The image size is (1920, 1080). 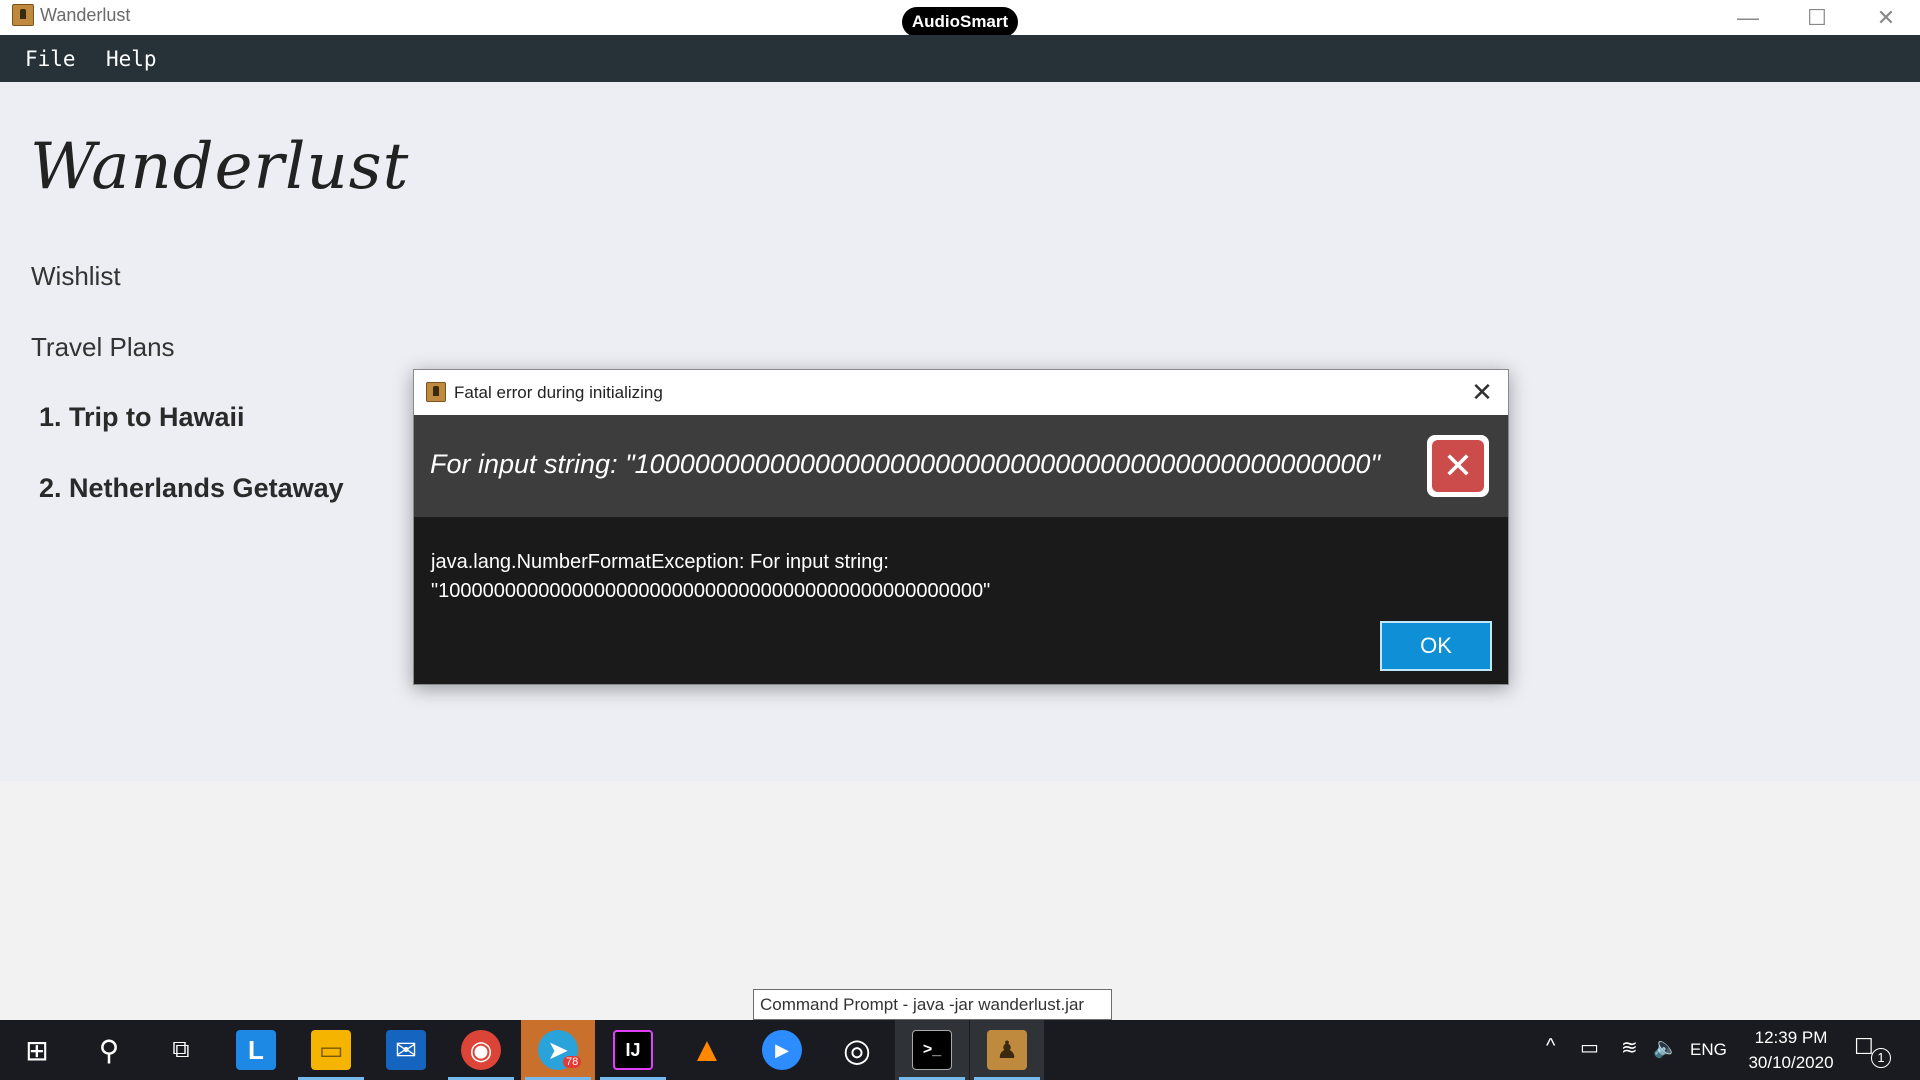 I want to click on taskbar-wanderlust: ♟, so click(x=1007, y=1050).